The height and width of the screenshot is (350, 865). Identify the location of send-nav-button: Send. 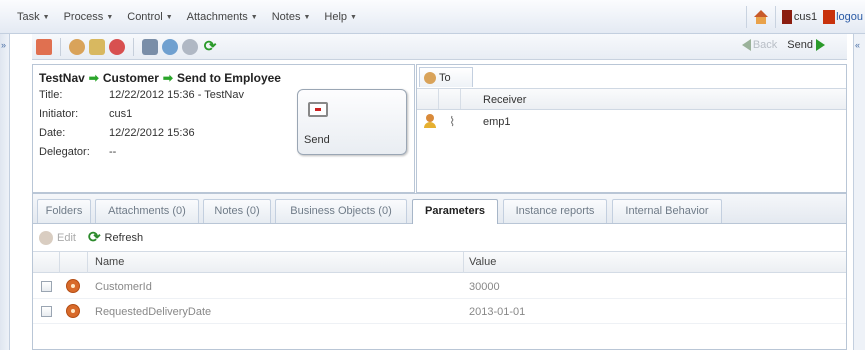
(806, 45).